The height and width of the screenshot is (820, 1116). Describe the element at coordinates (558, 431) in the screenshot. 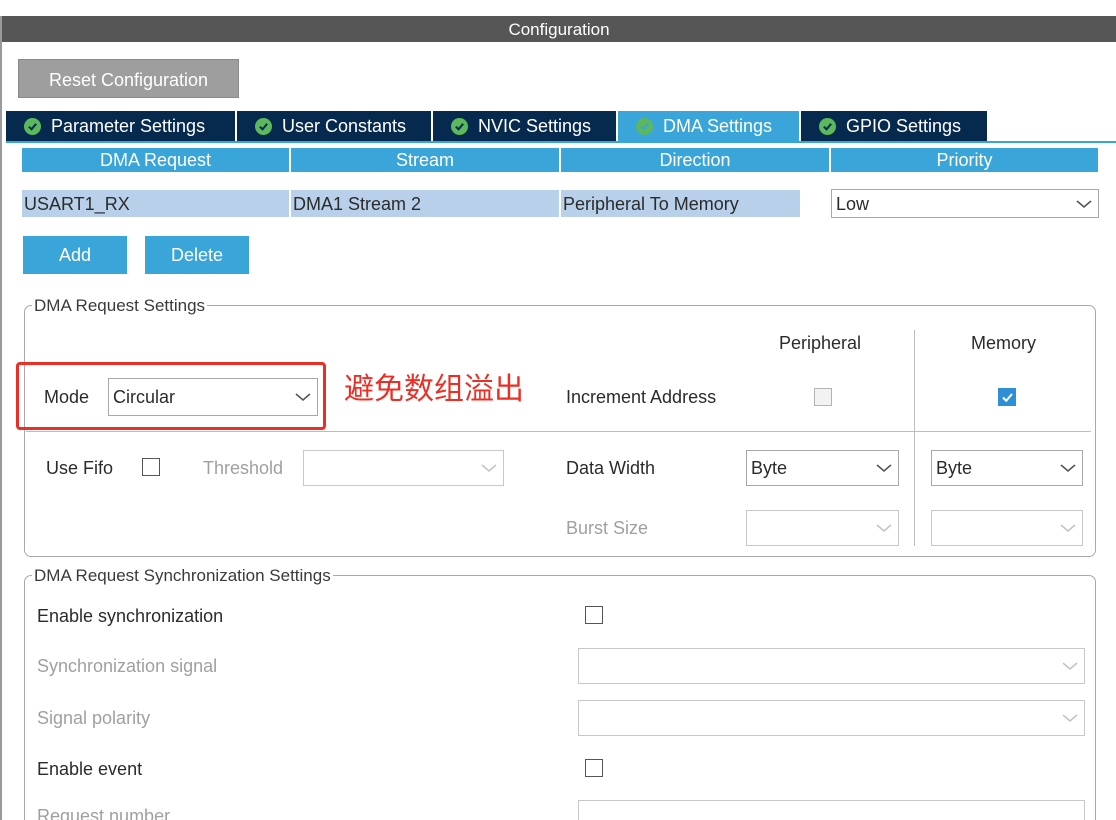

I see `section-divider` at that location.